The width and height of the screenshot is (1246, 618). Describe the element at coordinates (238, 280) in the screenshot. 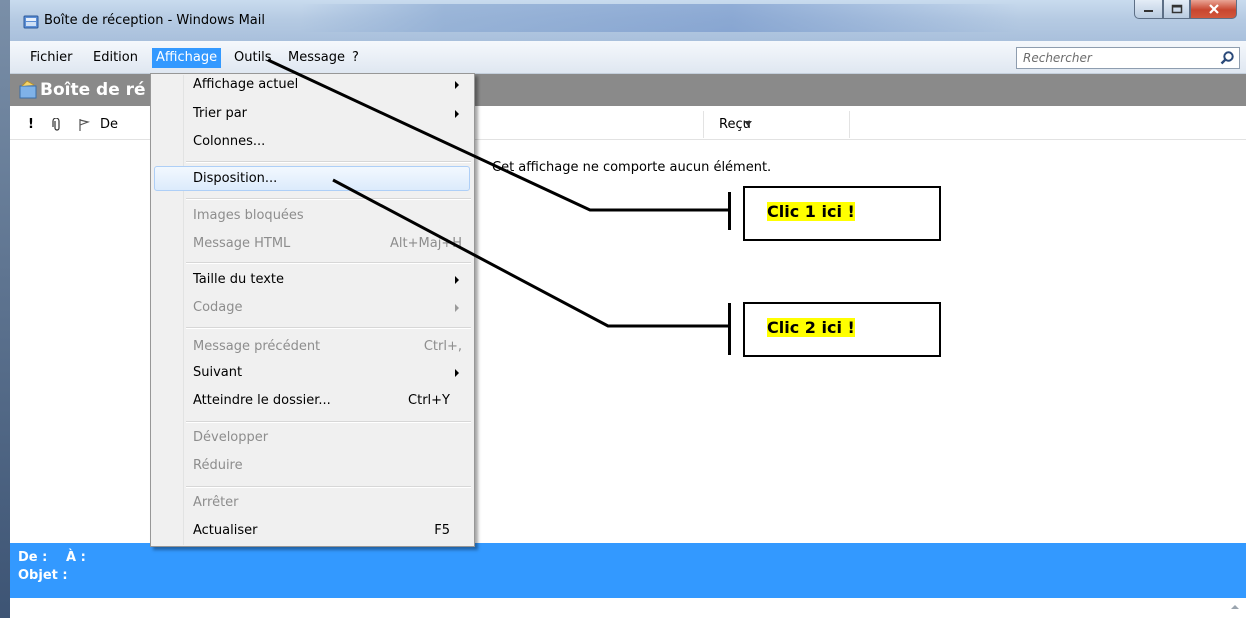

I see `menu-item-taille-du-texte: Taille du texte` at that location.